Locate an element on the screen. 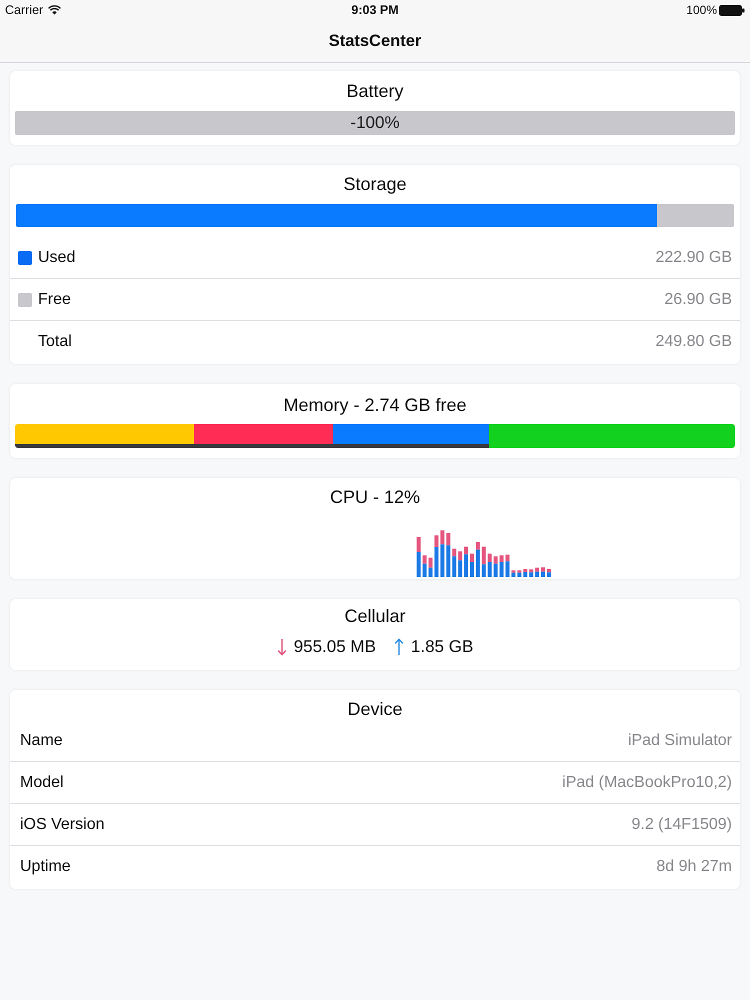  screen-title: StatsCenter is located at coordinates (375, 41).